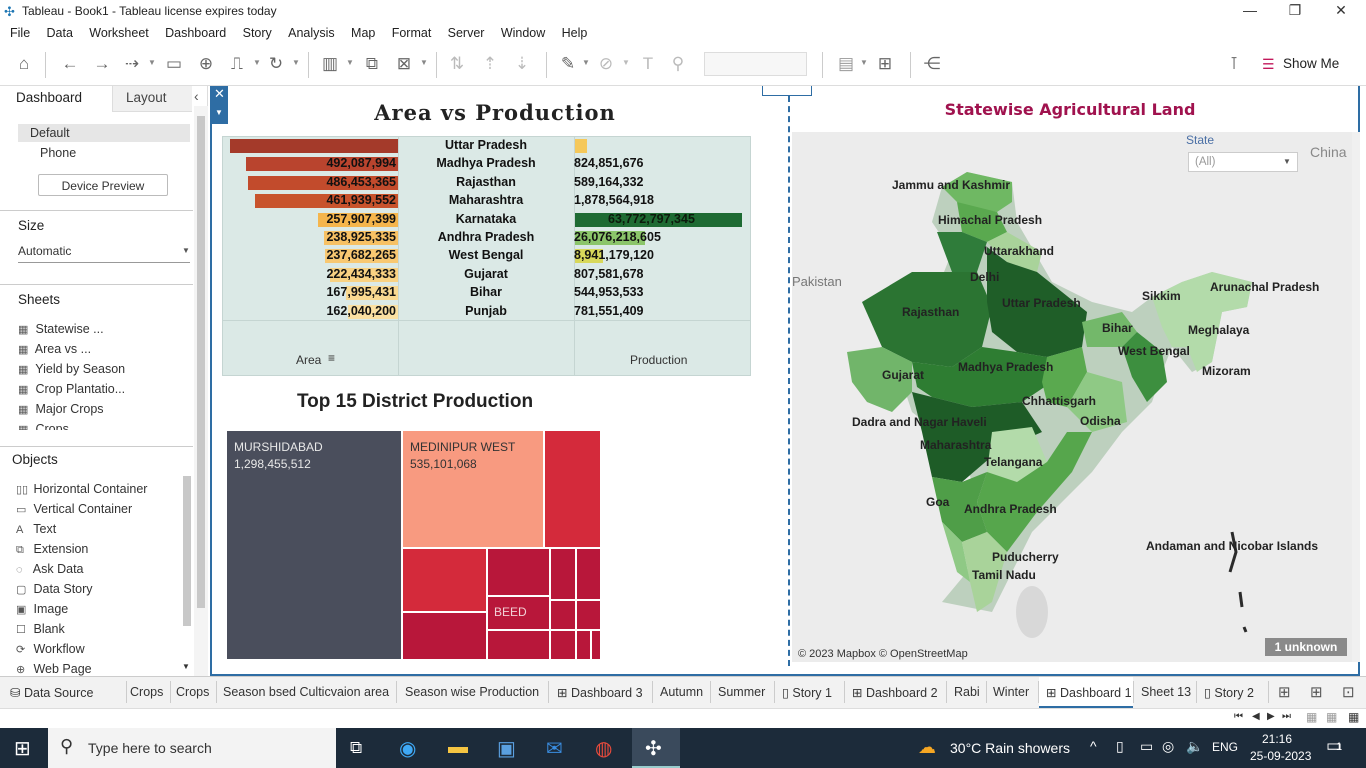 The width and height of the screenshot is (1366, 768). I want to click on battery-icon: ▭, so click(1146, 746).